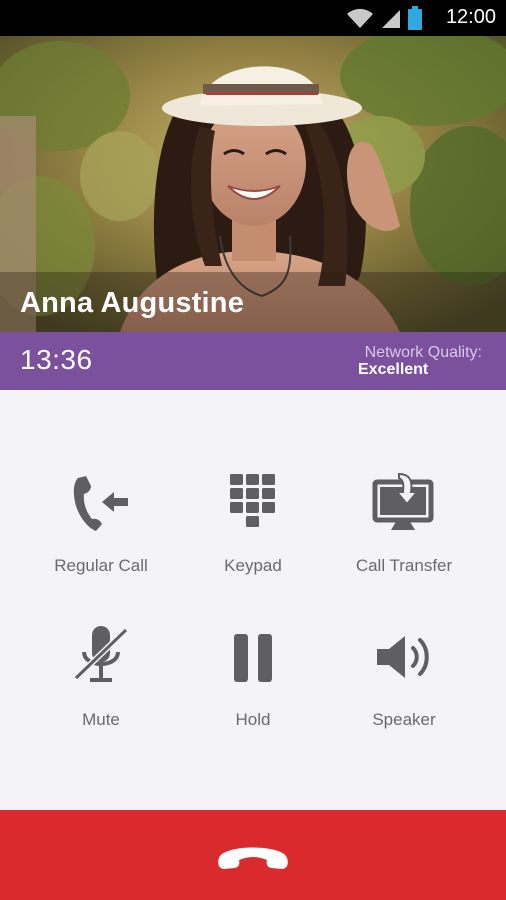 The height and width of the screenshot is (900, 506). I want to click on battery-icon, so click(415, 18).